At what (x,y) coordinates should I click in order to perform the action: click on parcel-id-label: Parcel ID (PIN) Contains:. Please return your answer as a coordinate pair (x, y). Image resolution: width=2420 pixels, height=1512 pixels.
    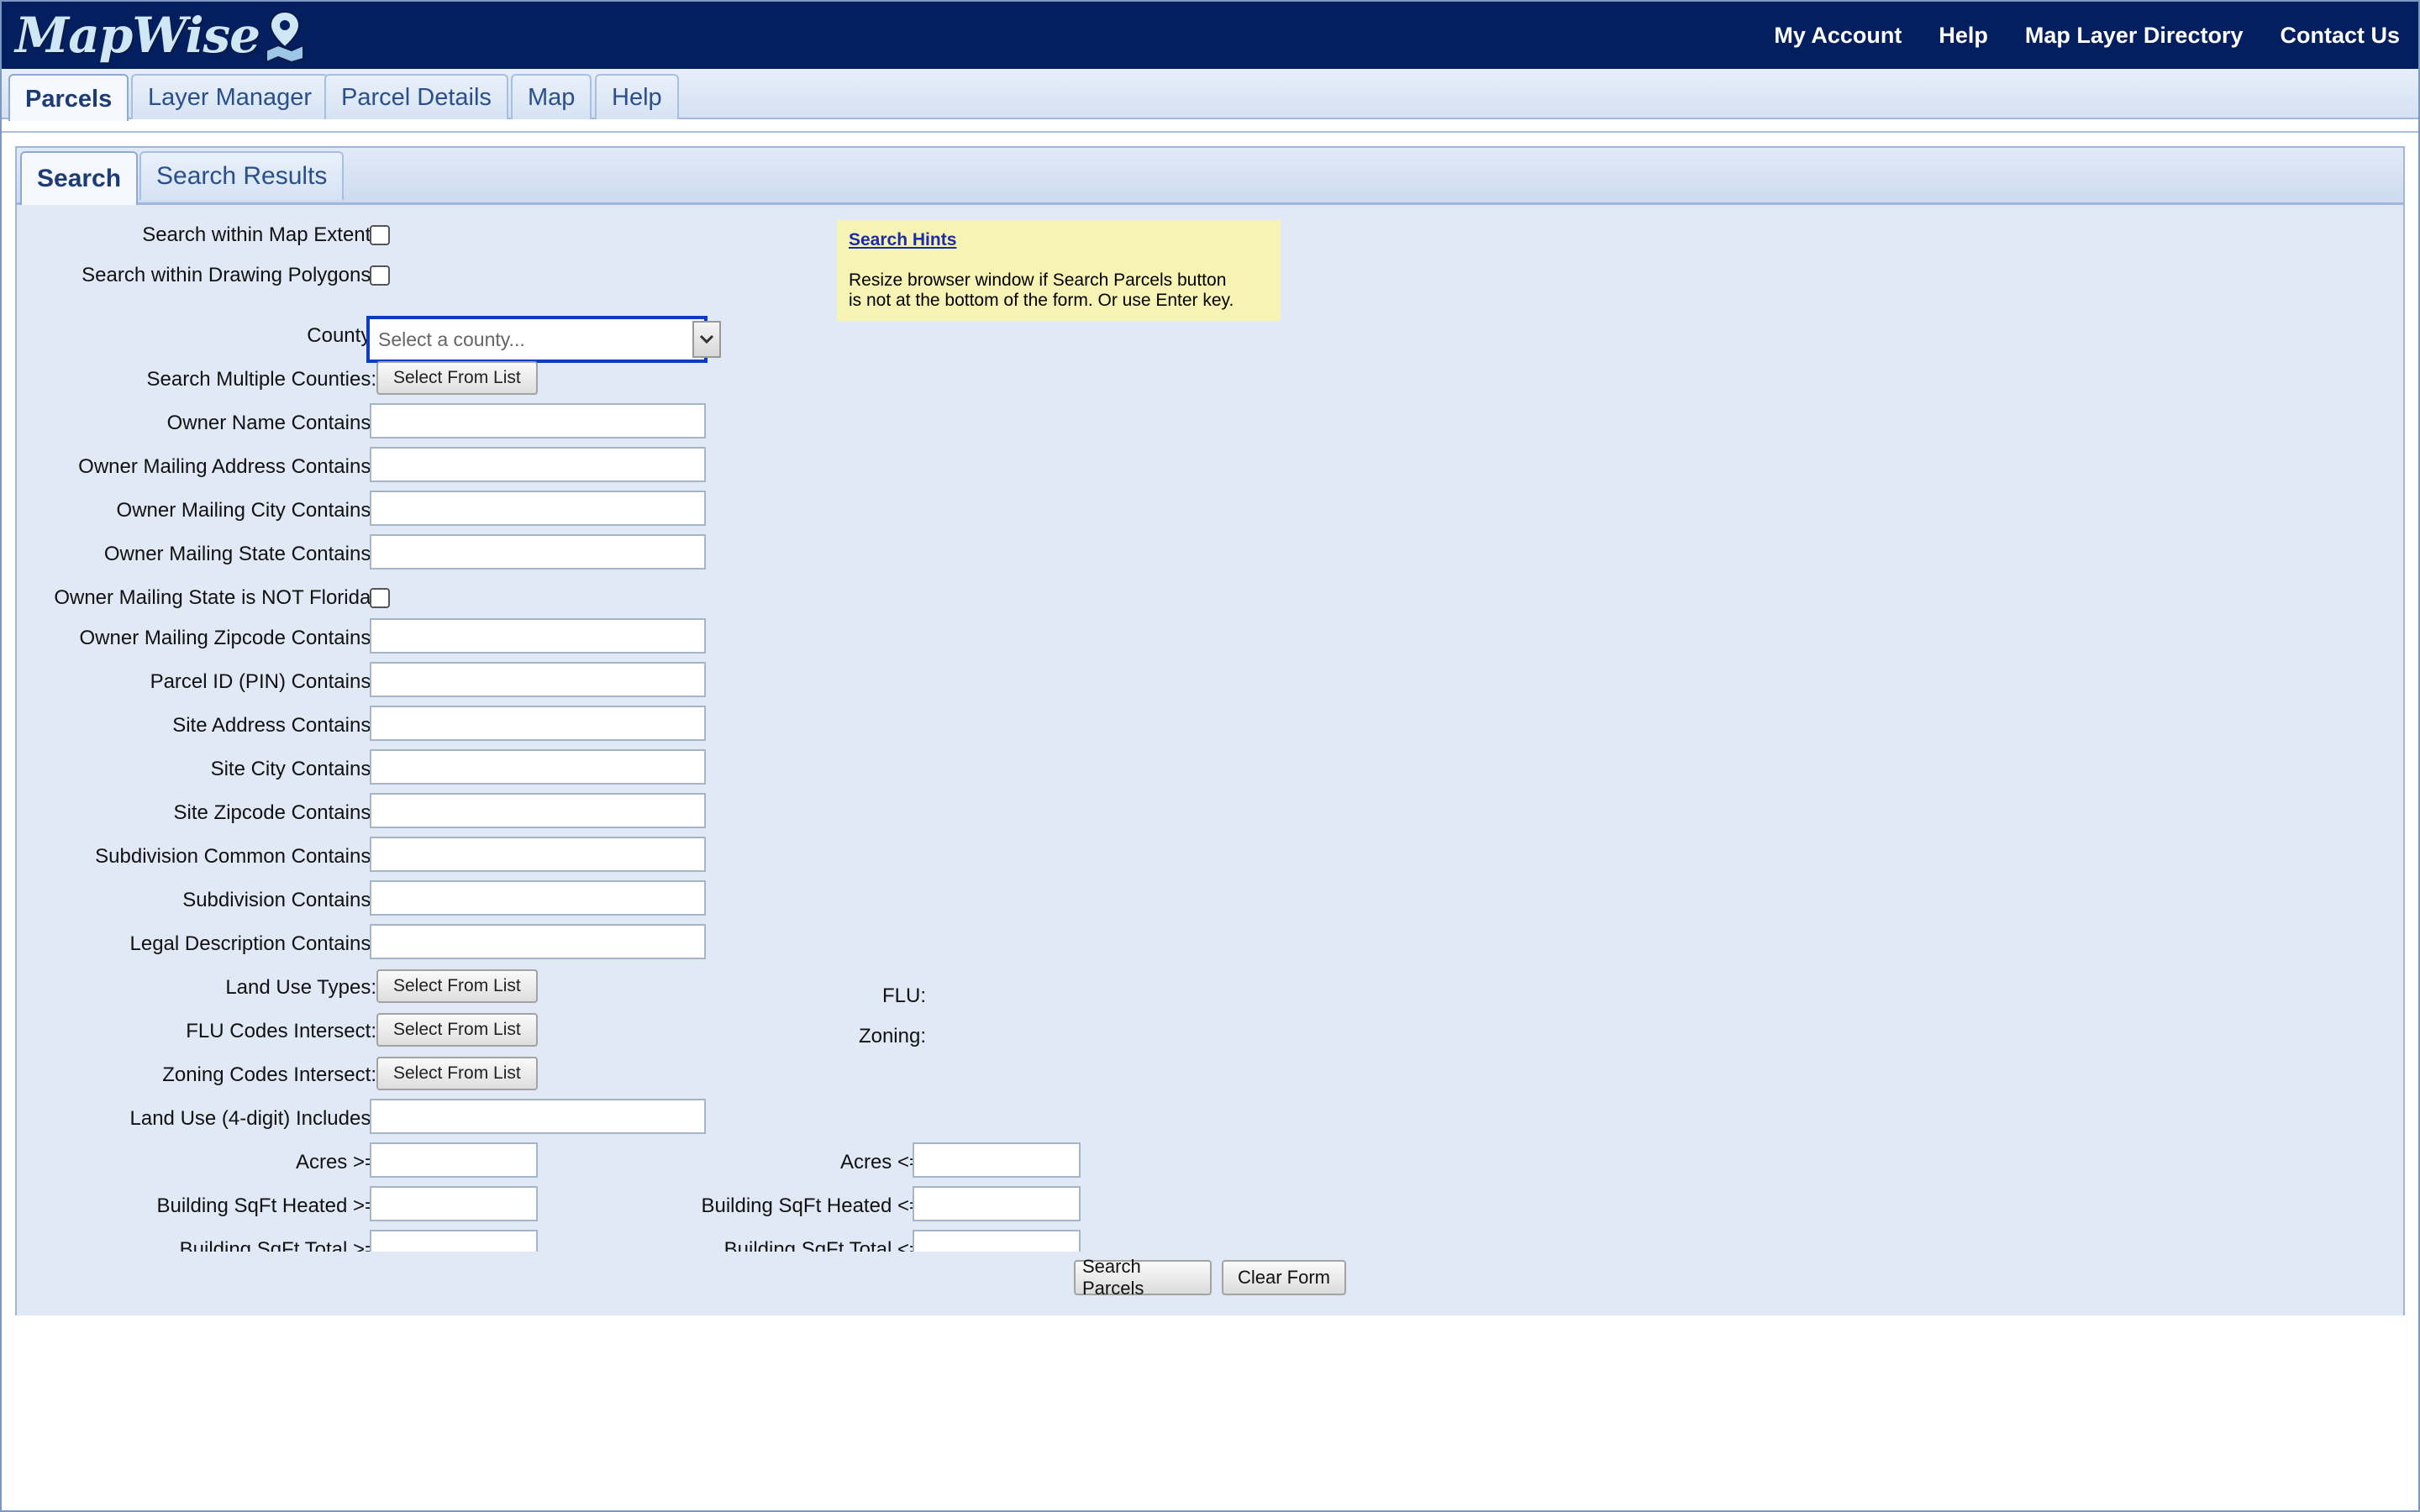
    Looking at the image, I should click on (263, 681).